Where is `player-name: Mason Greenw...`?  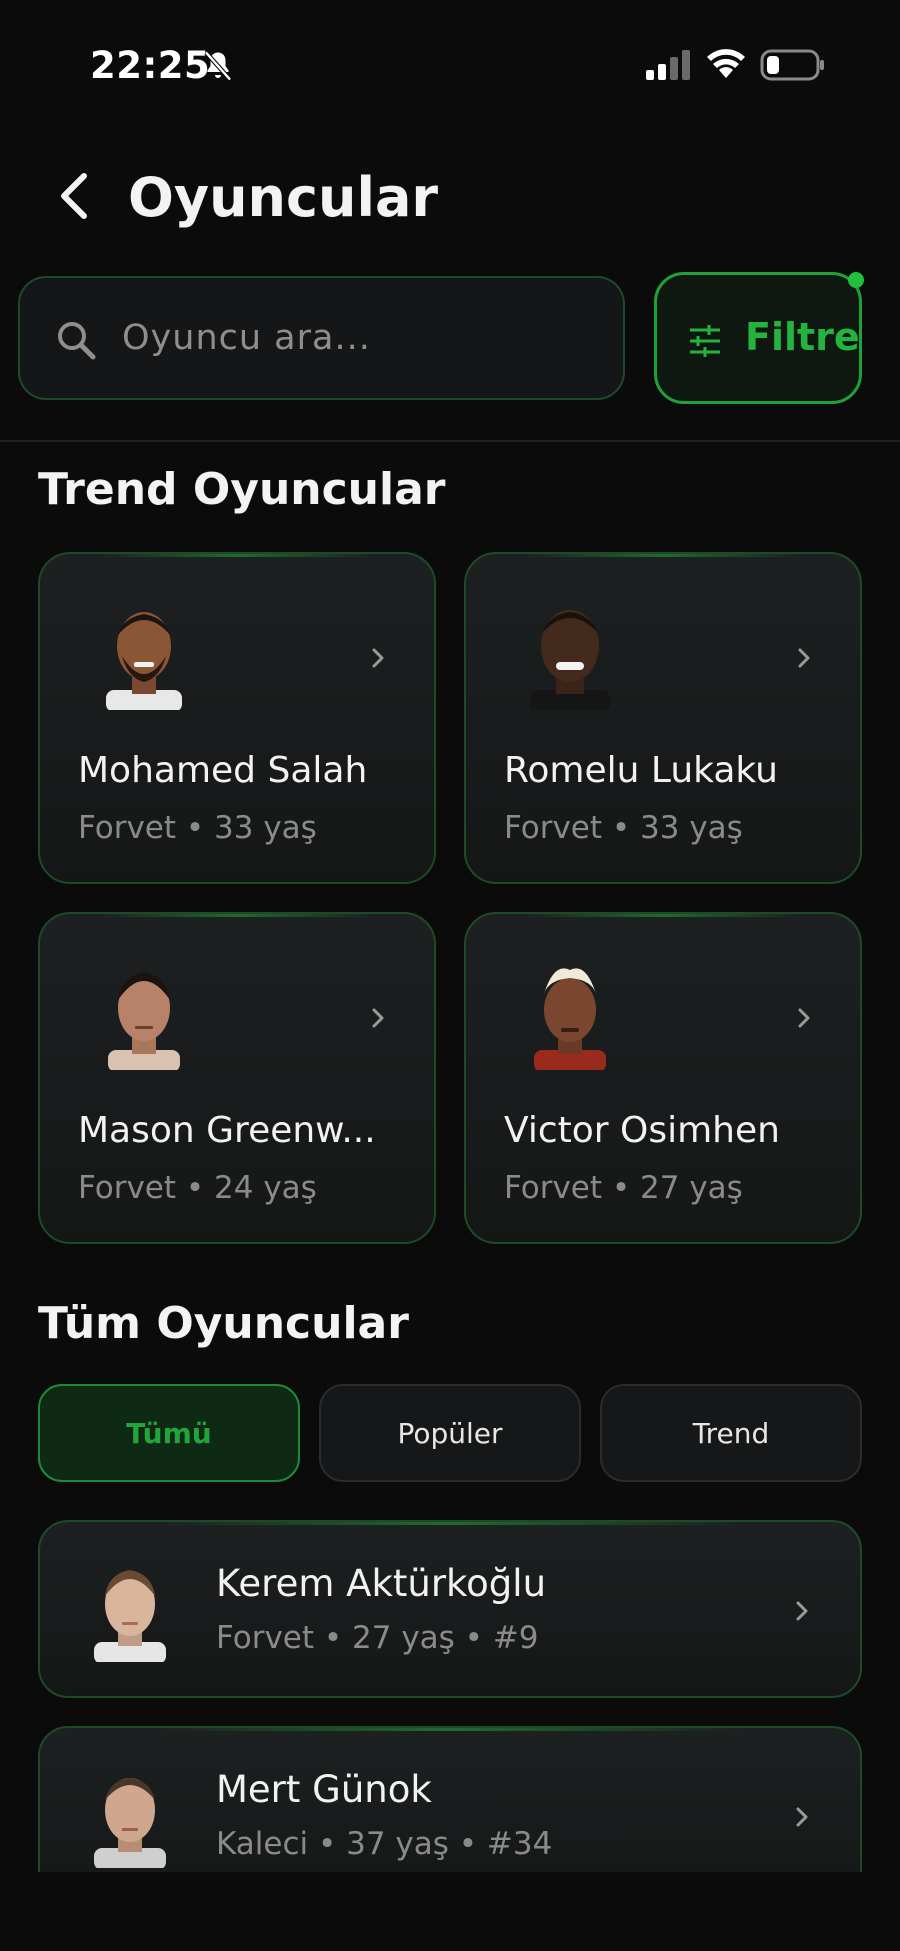
player-name: Mason Greenw... is located at coordinates (227, 1130).